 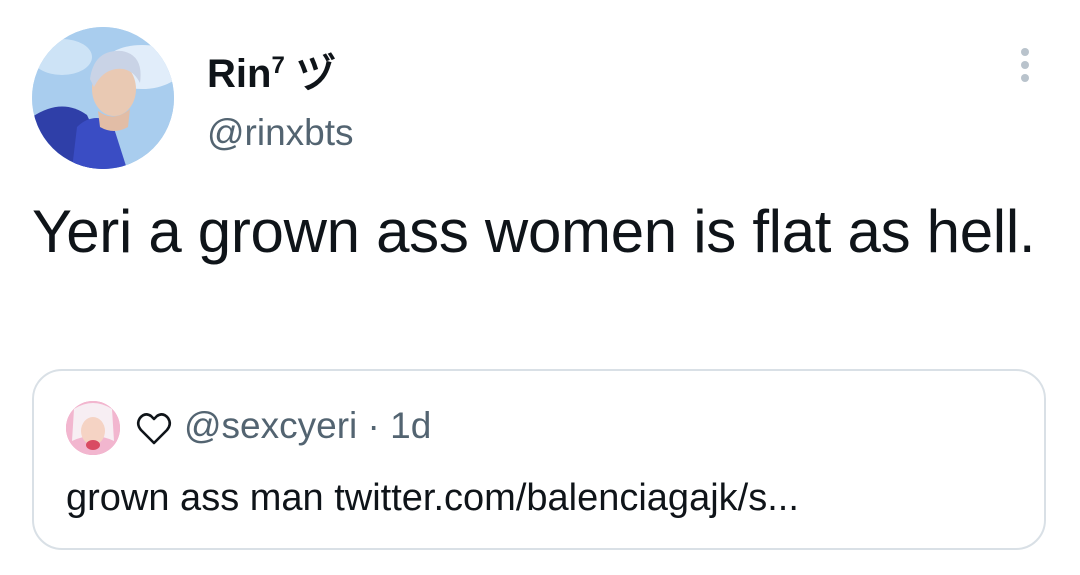 I want to click on quoted-handle: @sexcyeri, so click(x=270, y=425).